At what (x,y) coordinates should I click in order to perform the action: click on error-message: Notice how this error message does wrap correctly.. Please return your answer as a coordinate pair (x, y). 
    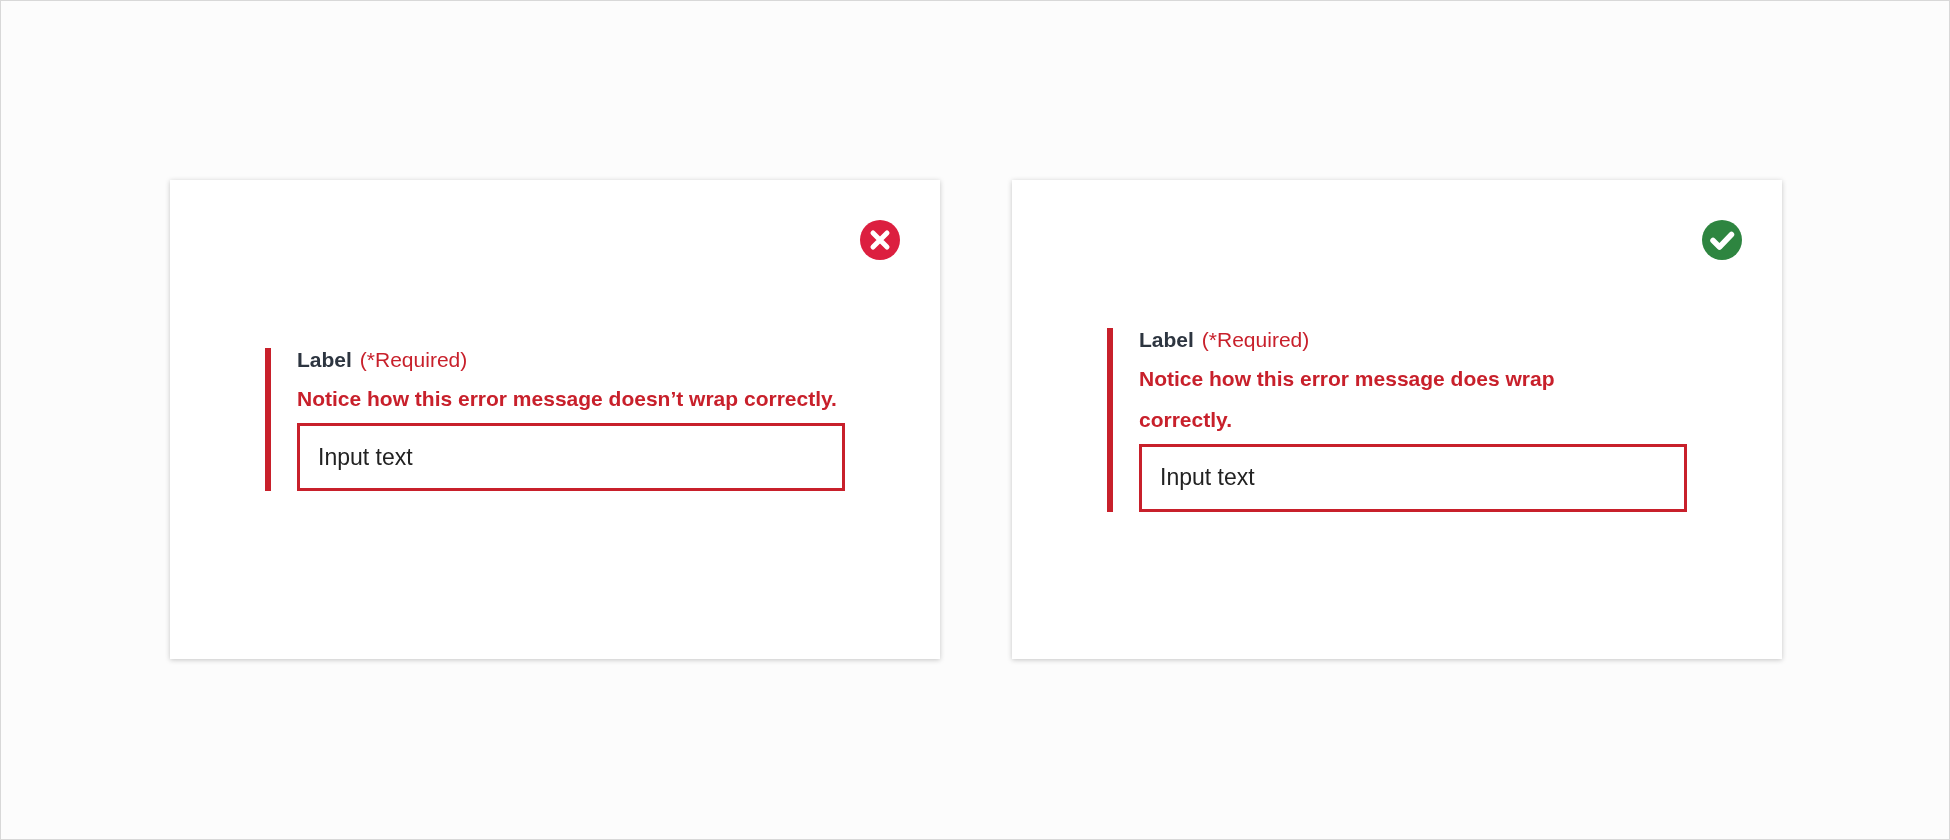
    Looking at the image, I should click on (1347, 399).